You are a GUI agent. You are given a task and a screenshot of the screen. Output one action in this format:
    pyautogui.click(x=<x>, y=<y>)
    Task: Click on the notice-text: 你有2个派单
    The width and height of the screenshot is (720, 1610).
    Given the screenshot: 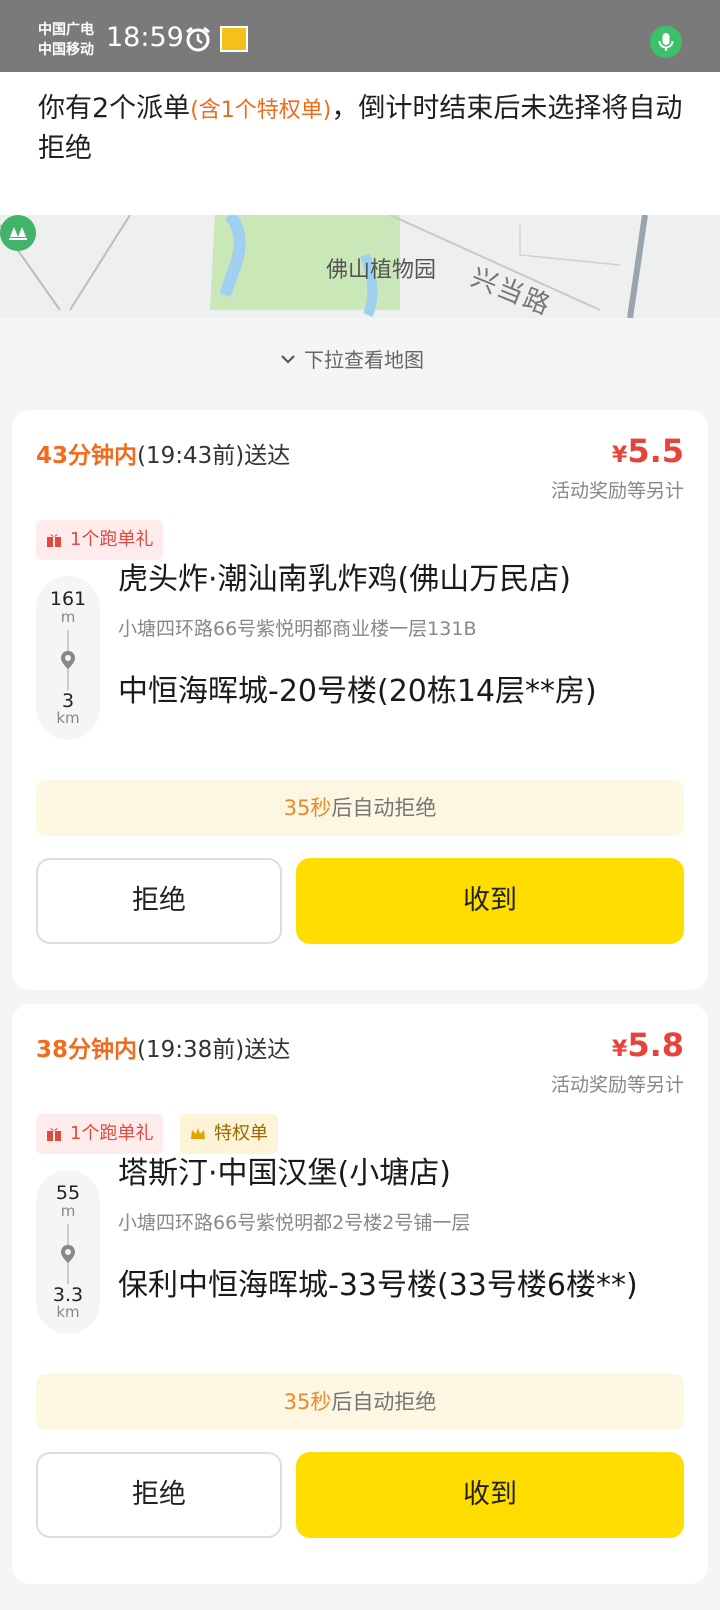 What is the action you would take?
    pyautogui.click(x=114, y=108)
    